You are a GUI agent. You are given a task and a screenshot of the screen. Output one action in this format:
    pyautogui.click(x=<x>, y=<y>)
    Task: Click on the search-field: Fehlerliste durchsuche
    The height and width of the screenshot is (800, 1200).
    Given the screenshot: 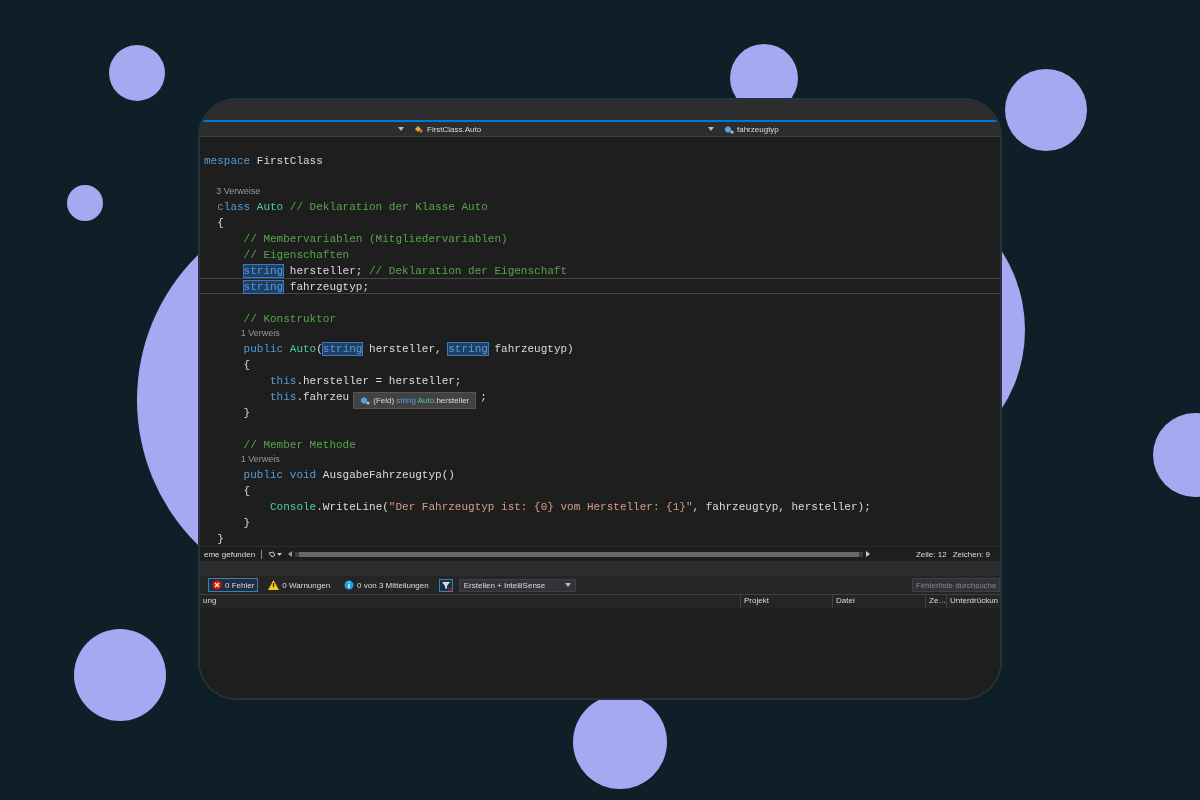 What is the action you would take?
    pyautogui.click(x=956, y=585)
    